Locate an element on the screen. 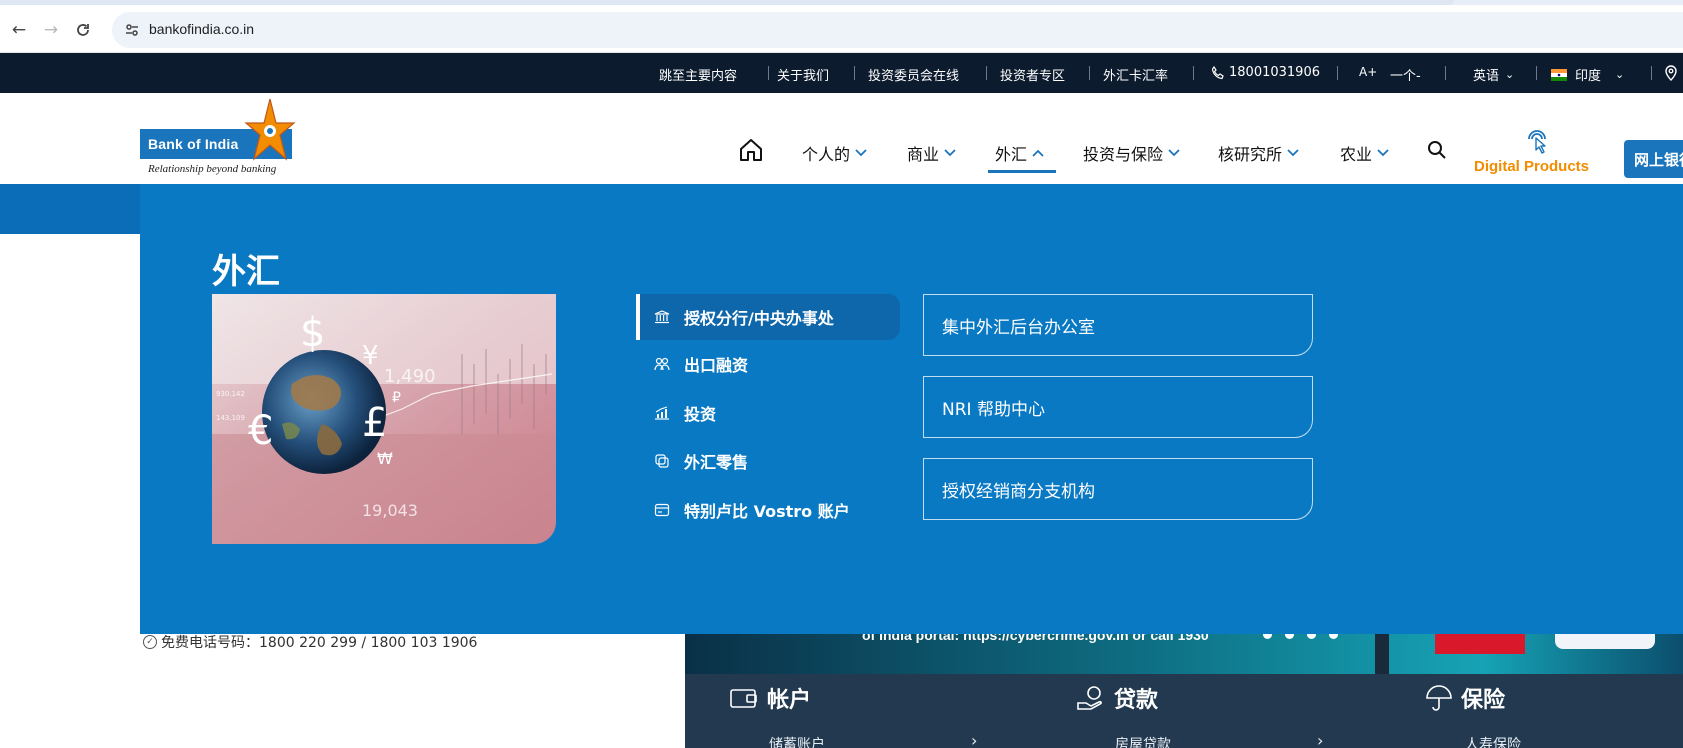  country-select: 印度 ⌄ is located at coordinates (1587, 74).